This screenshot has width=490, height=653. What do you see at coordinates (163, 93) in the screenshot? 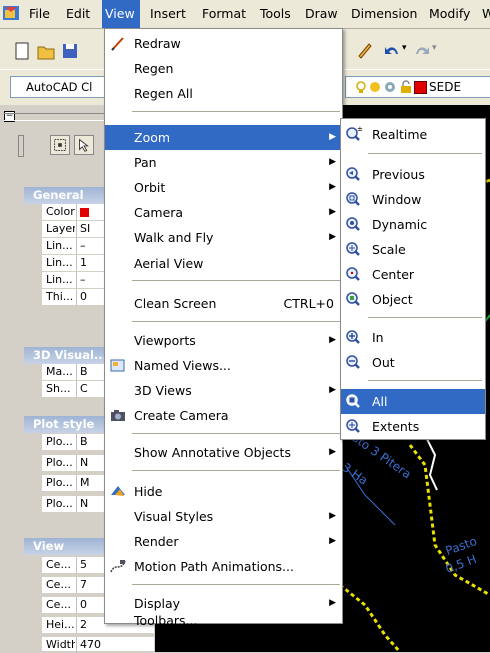
I see `menu-item-label: Regen All` at bounding box center [163, 93].